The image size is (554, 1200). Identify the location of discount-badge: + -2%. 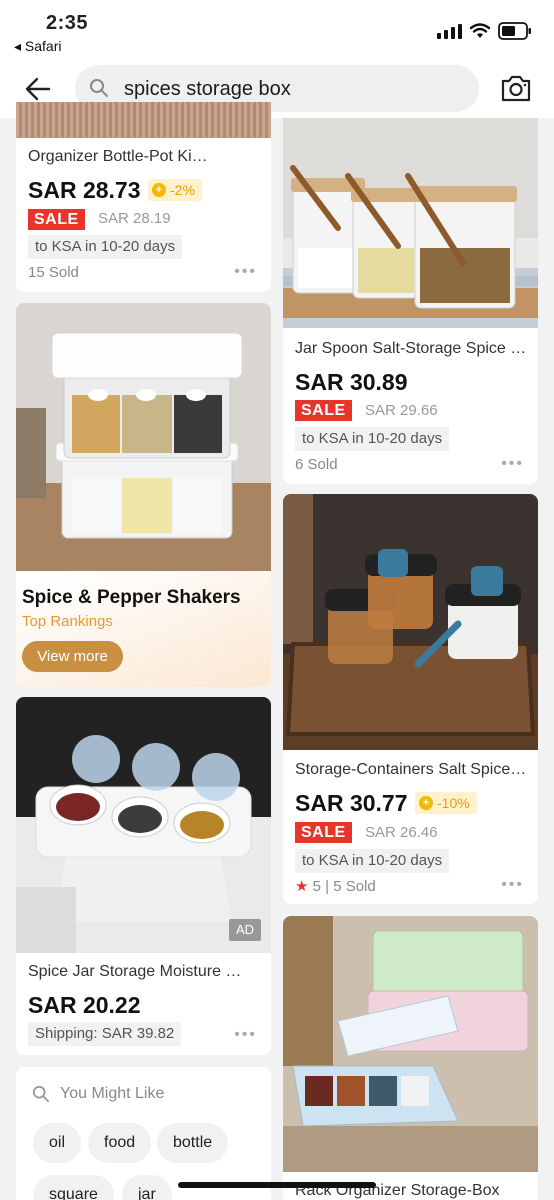
(175, 190).